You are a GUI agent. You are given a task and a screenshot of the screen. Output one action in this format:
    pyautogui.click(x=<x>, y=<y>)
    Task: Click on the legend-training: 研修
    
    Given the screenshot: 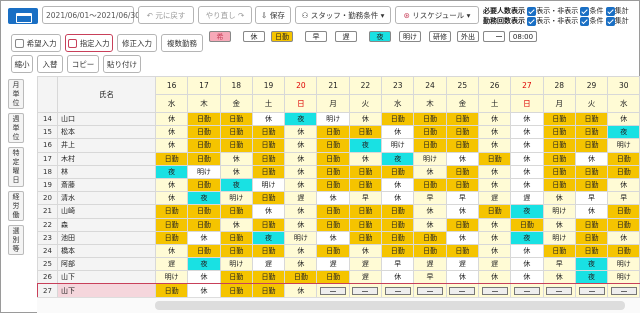 What is the action you would take?
    pyautogui.click(x=440, y=36)
    